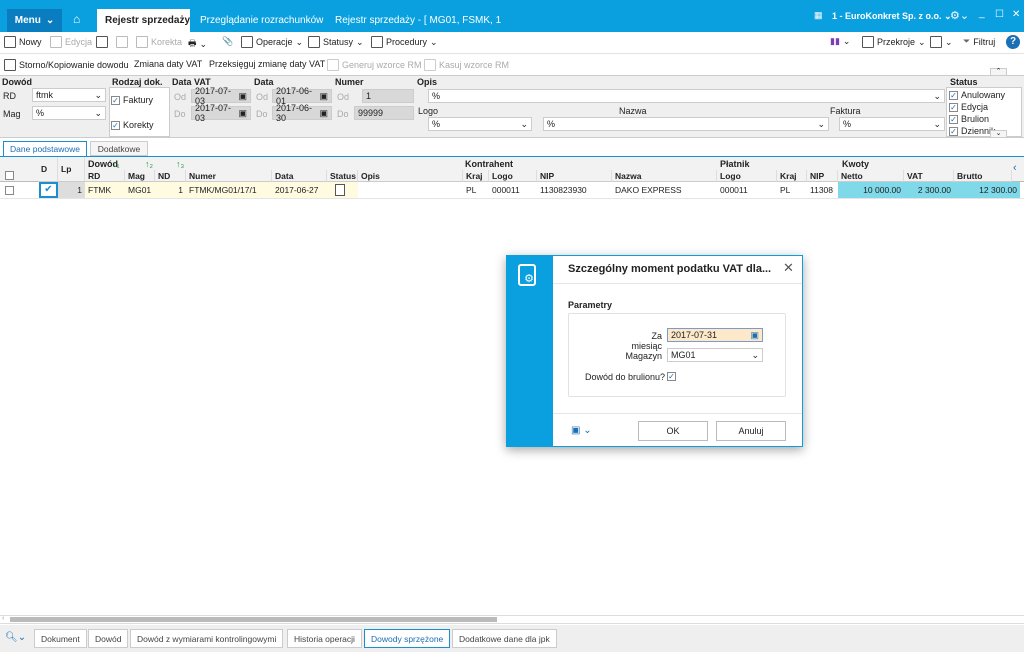 The height and width of the screenshot is (652, 1024). Describe the element at coordinates (324, 638) in the screenshot. I see `tab-historia: Historia operacji` at that location.